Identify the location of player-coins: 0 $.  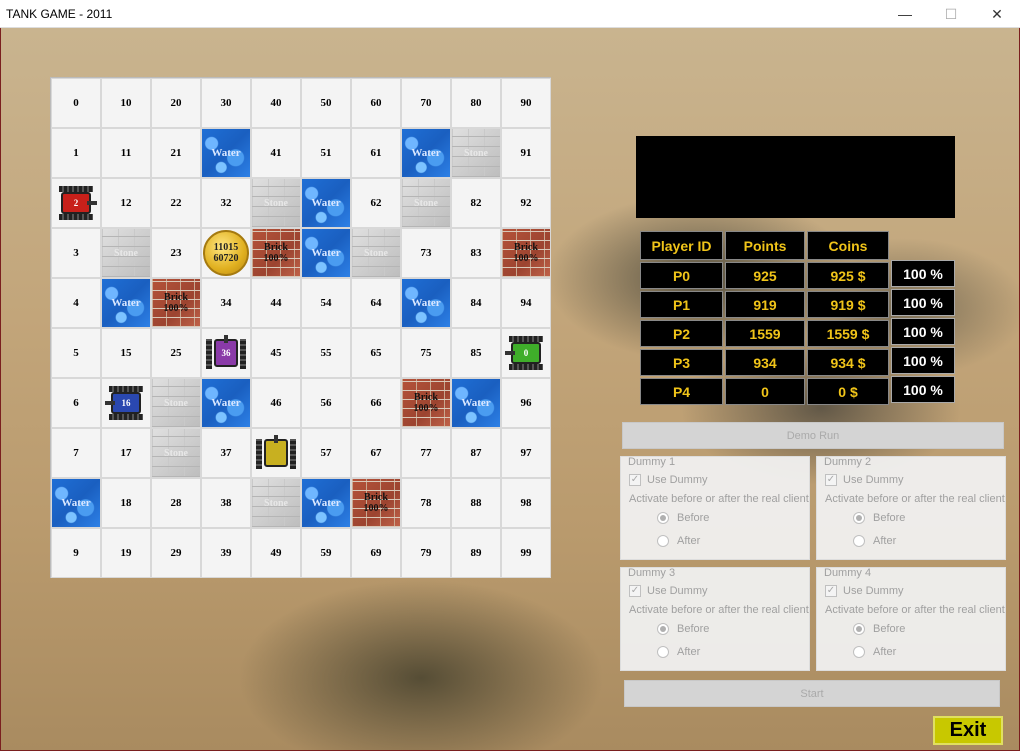
(848, 391).